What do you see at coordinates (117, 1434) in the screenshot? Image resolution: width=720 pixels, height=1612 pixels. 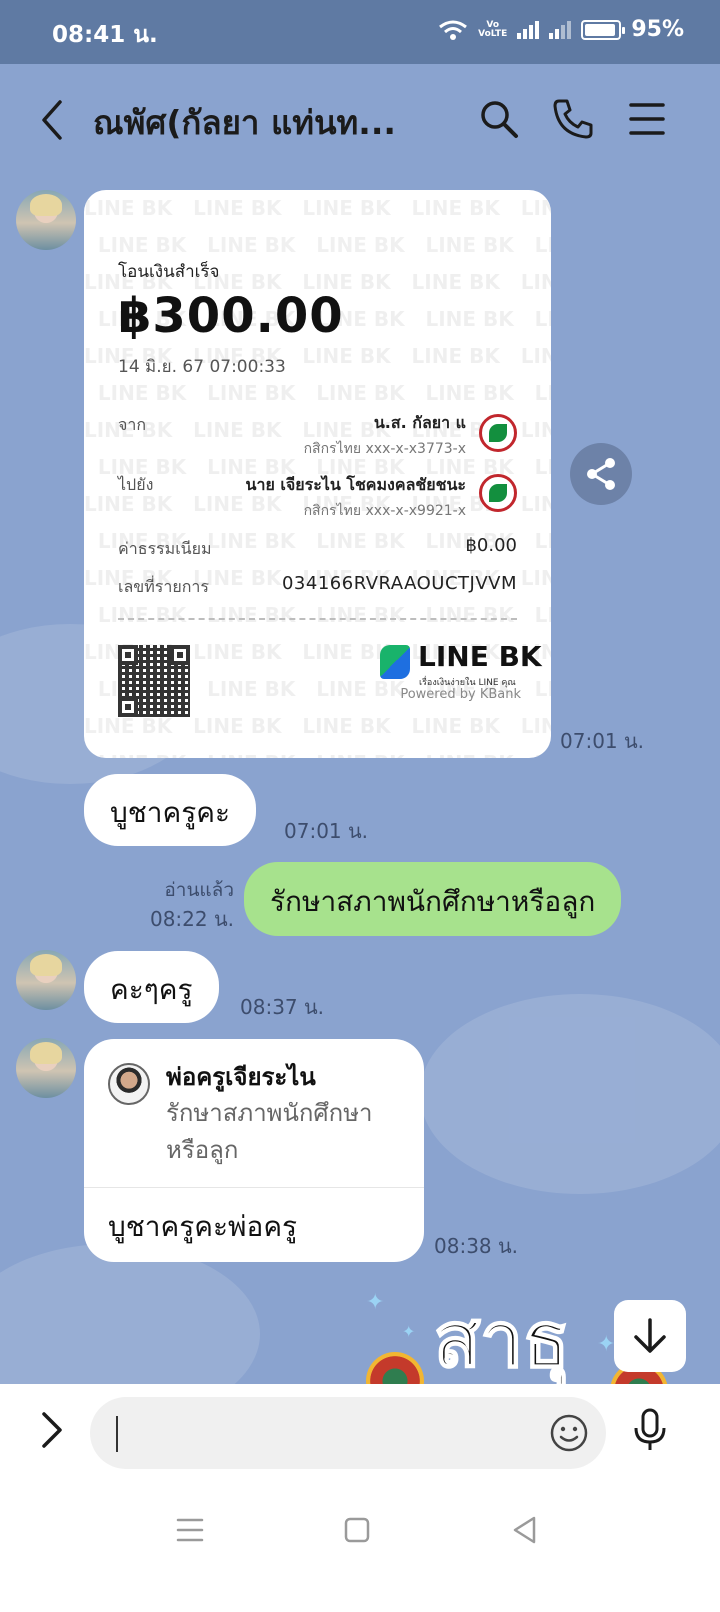 I see `text-caret` at bounding box center [117, 1434].